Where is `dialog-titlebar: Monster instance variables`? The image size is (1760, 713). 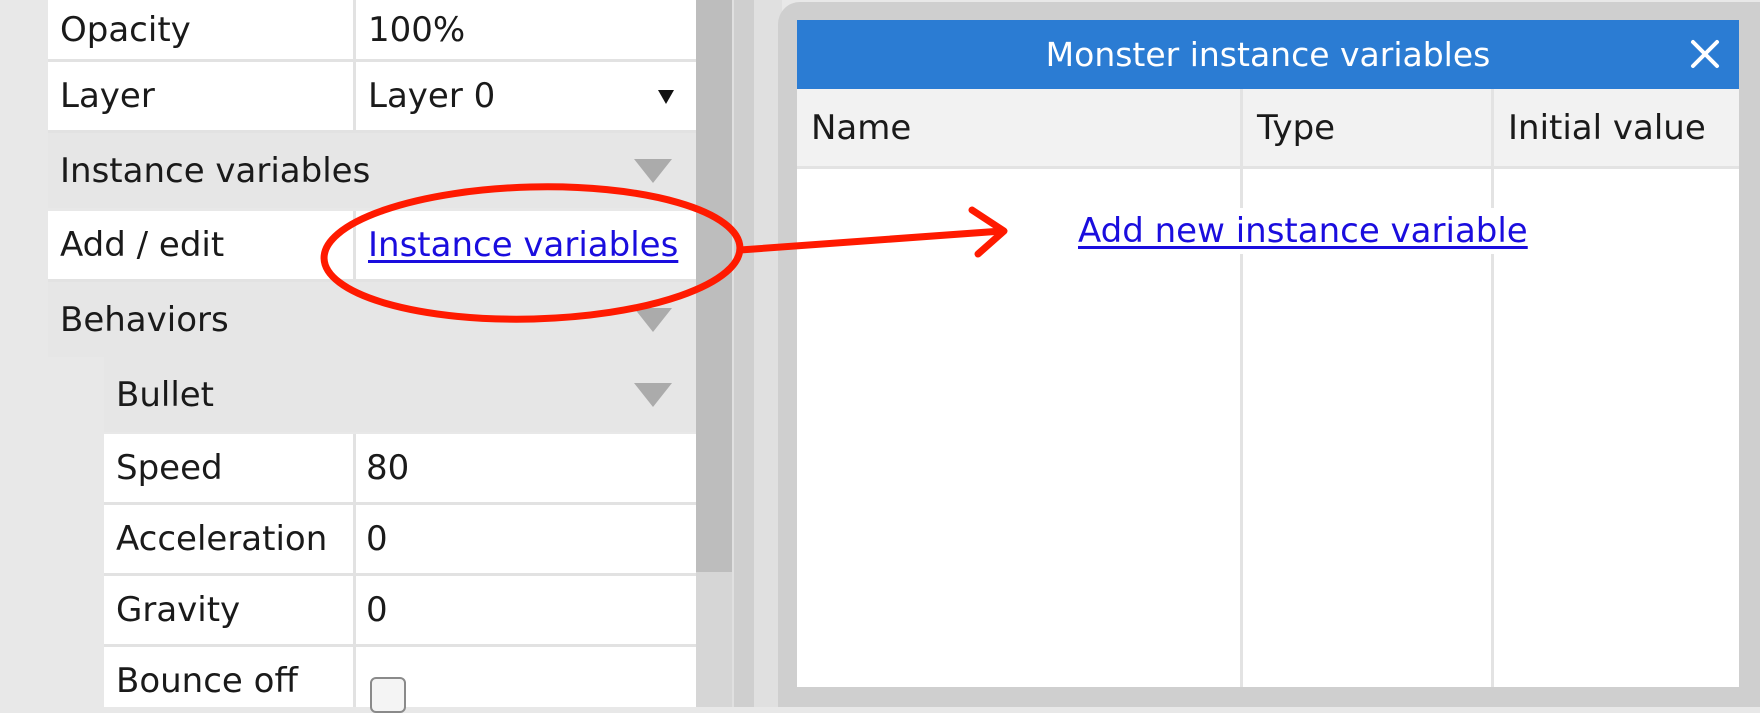 dialog-titlebar: Monster instance variables is located at coordinates (1268, 54).